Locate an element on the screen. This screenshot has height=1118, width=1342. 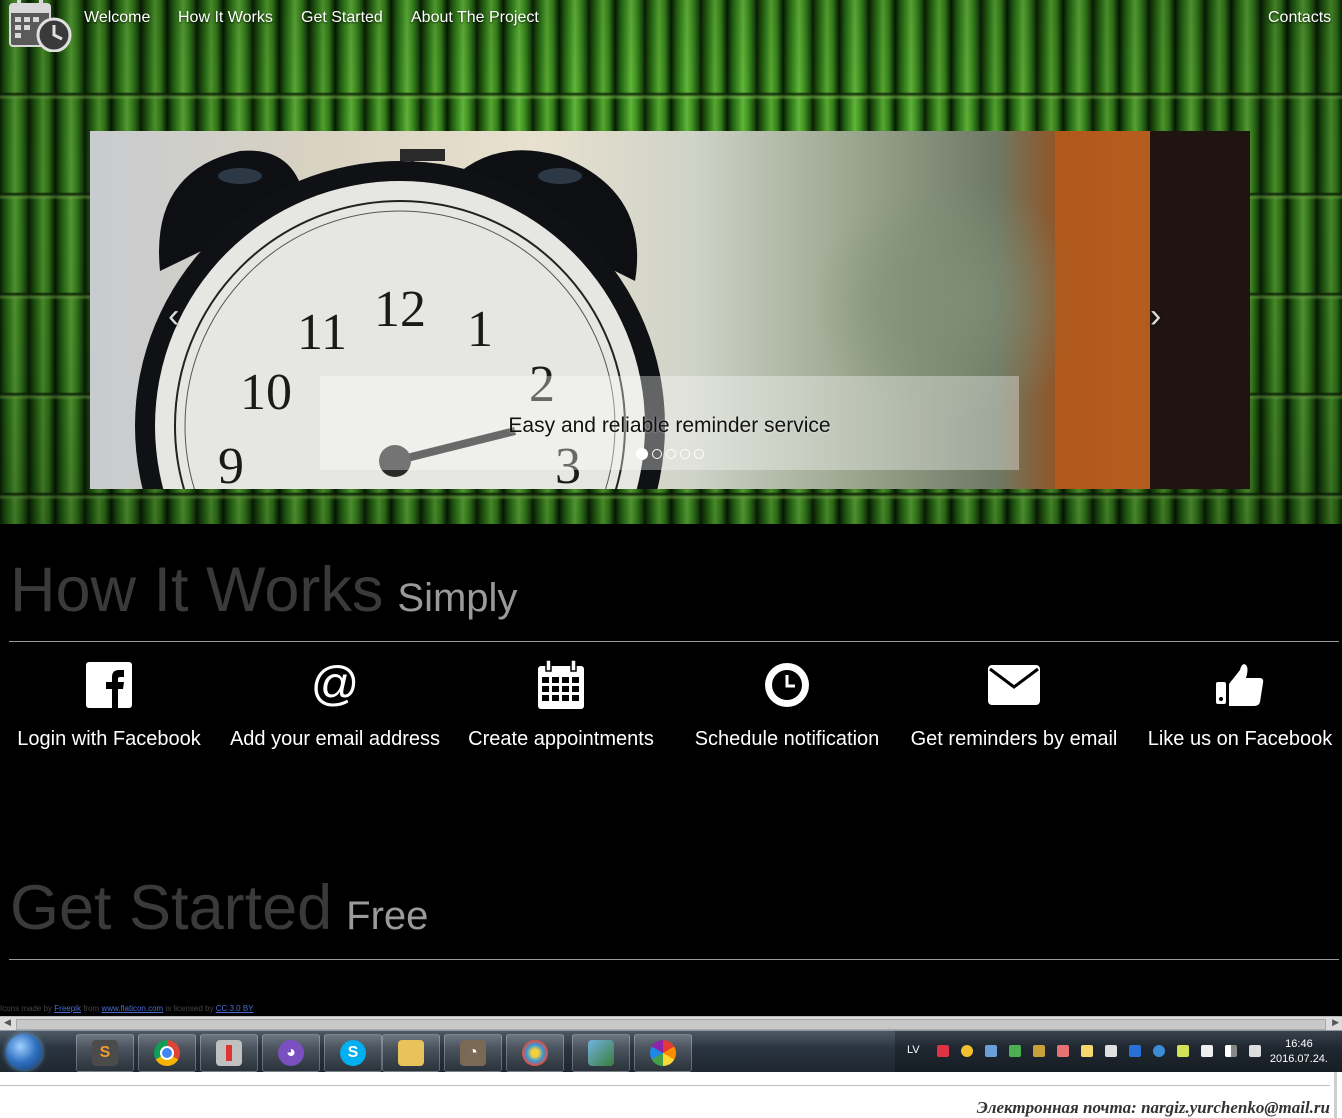
picasa-icon is located at coordinates (663, 1053).